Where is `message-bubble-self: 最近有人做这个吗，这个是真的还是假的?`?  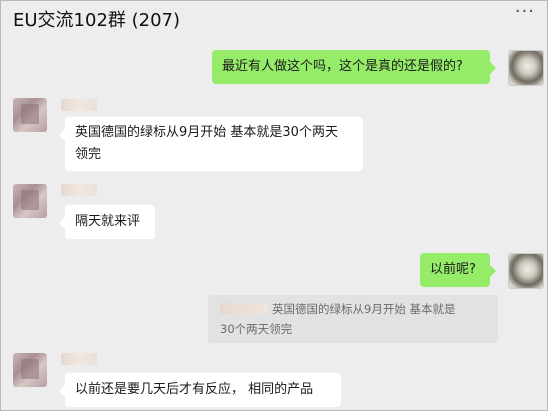 message-bubble-self: 最近有人做这个吗，这个是真的还是假的? is located at coordinates (354, 67).